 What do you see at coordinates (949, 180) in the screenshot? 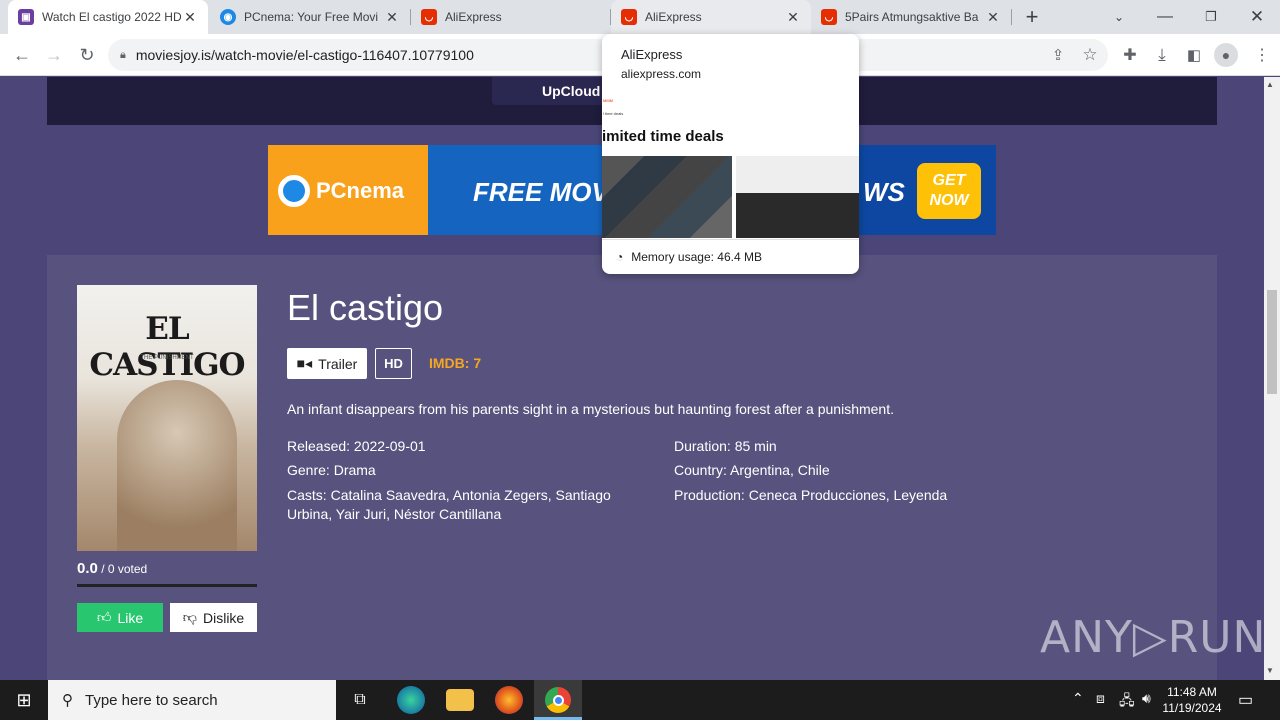
I see `cta-line1: GET` at bounding box center [949, 180].